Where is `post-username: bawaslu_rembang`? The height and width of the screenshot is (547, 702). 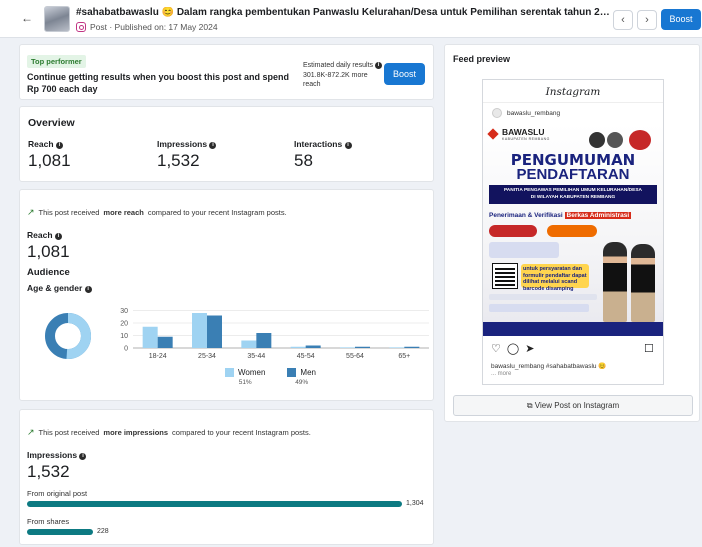 post-username: bawaslu_rembang is located at coordinates (534, 113).